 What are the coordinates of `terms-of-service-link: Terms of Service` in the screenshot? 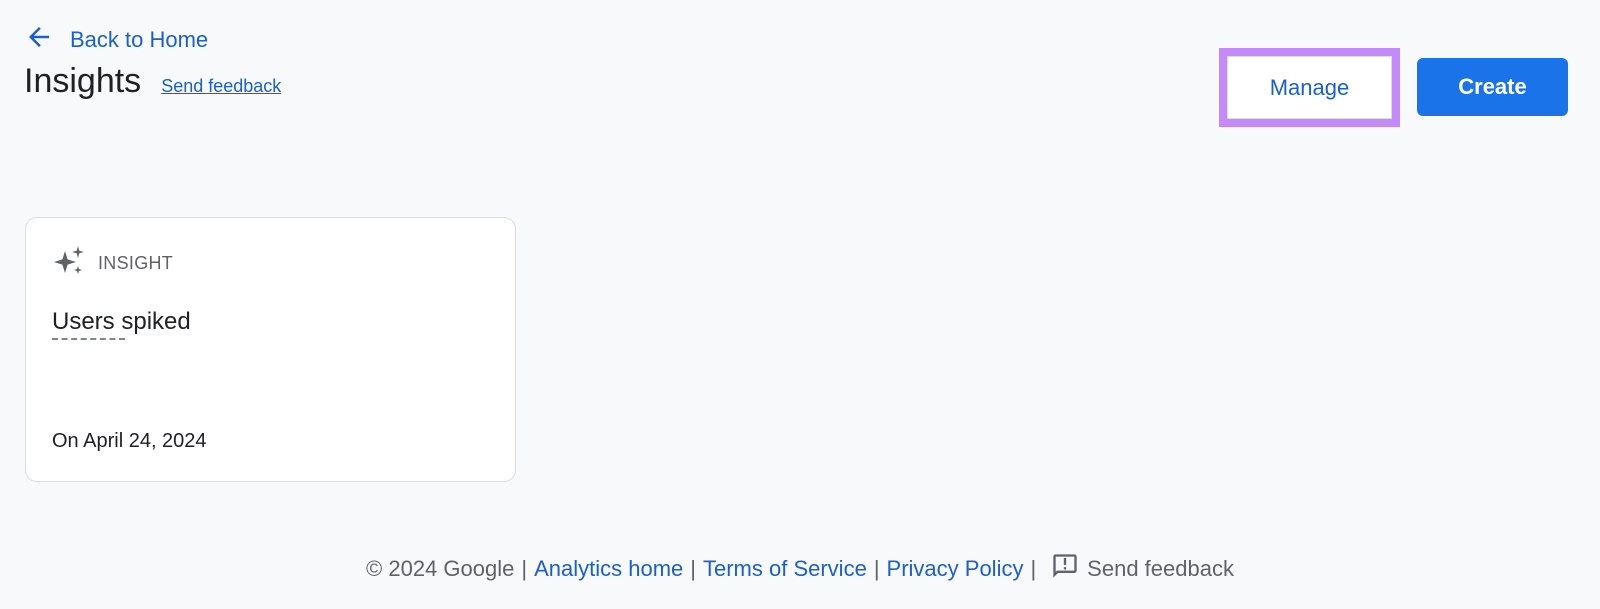 It's located at (785, 569).